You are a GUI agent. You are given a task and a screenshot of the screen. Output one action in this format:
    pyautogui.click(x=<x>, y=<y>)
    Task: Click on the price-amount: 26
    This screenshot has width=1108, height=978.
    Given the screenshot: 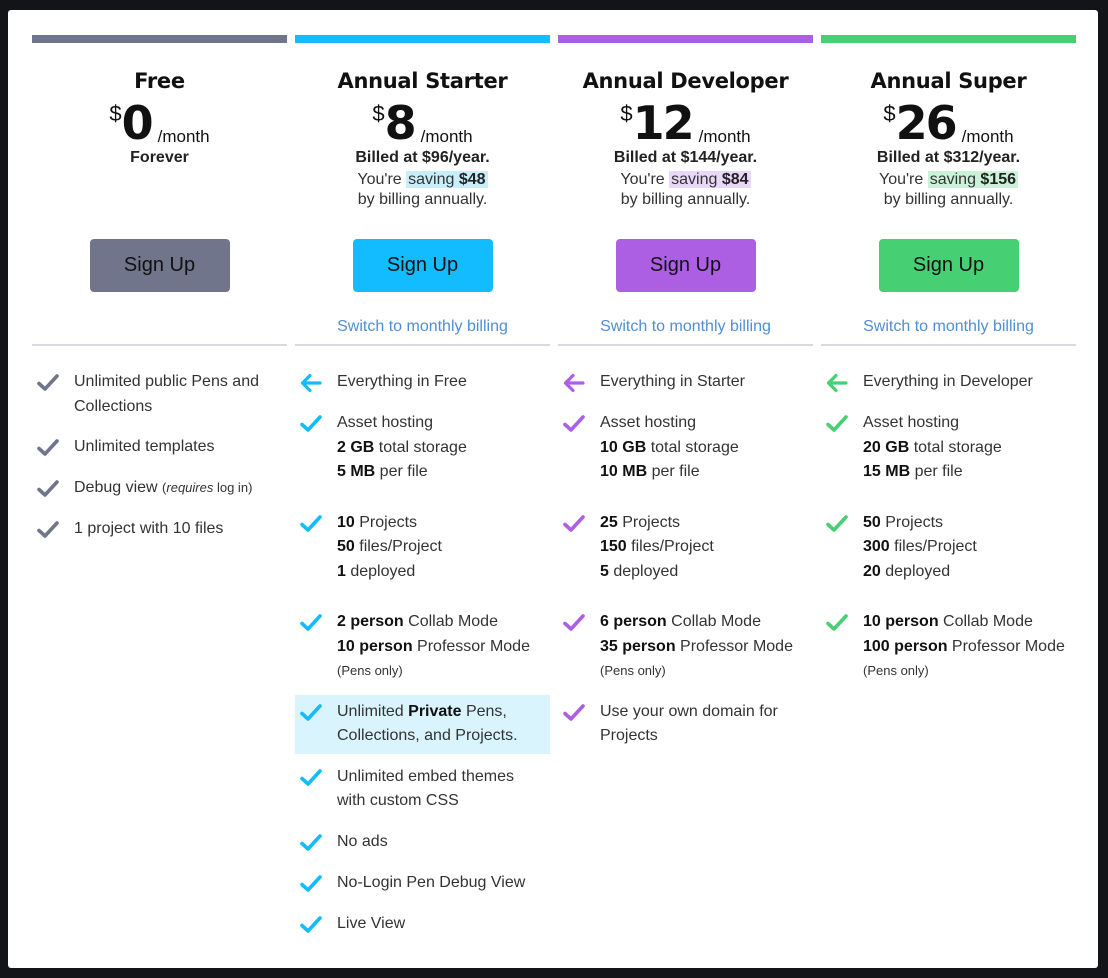 What is the action you would take?
    pyautogui.click(x=926, y=123)
    